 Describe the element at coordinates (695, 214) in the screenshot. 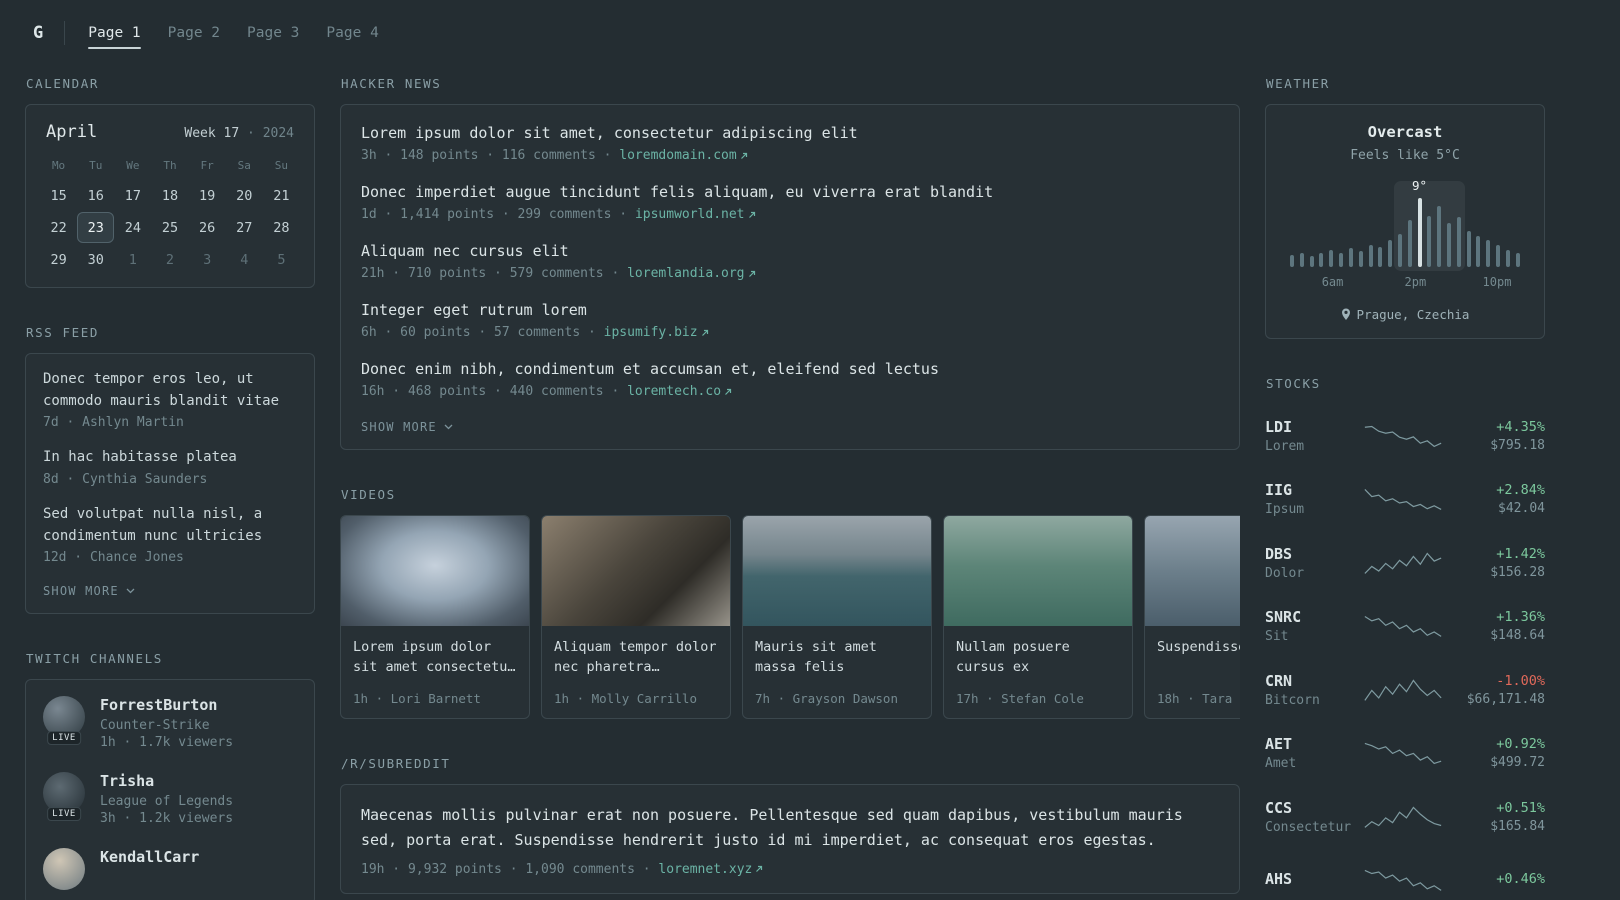

I see `hn-story-domain-link: ipsumworld.net` at that location.